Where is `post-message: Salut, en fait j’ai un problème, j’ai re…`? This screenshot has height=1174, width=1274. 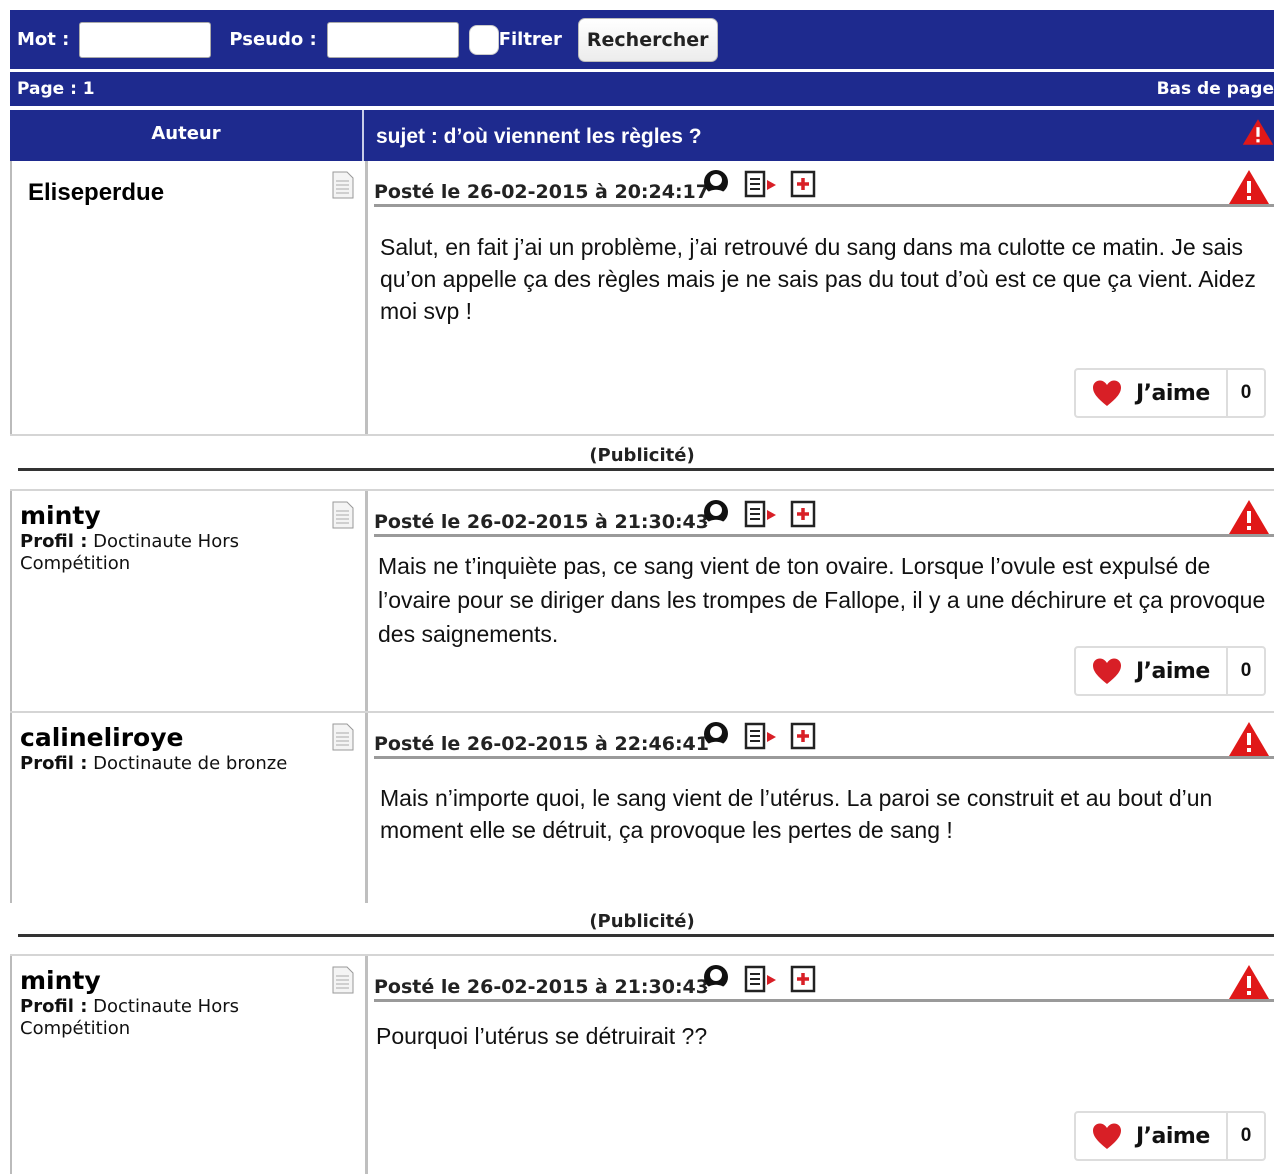 post-message: Salut, en fait j’ai un problème, j’ai re… is located at coordinates (818, 279).